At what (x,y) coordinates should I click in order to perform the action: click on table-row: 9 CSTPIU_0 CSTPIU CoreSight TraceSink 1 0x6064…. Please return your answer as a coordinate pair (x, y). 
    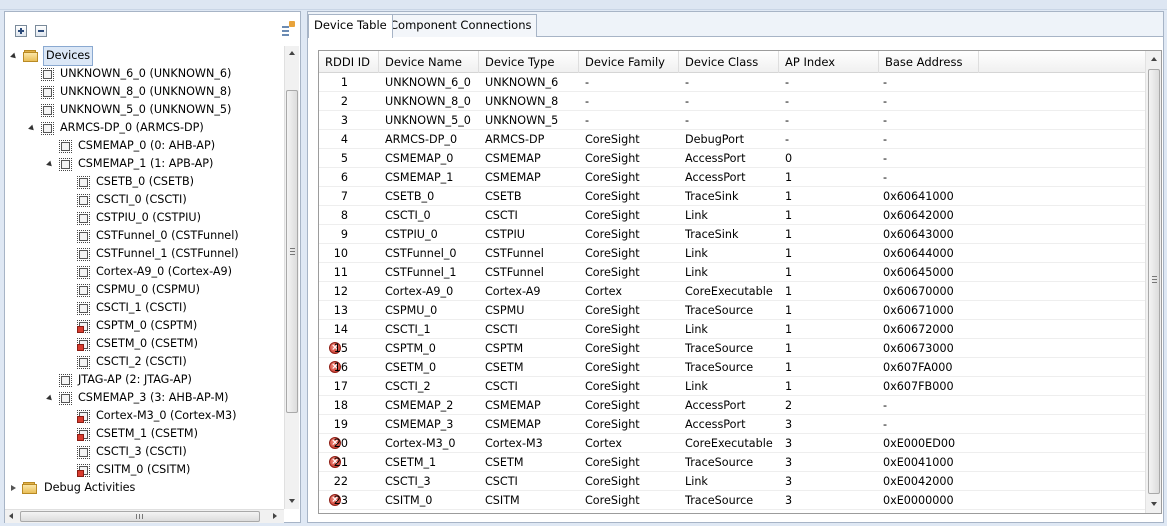
    Looking at the image, I should click on (732, 234).